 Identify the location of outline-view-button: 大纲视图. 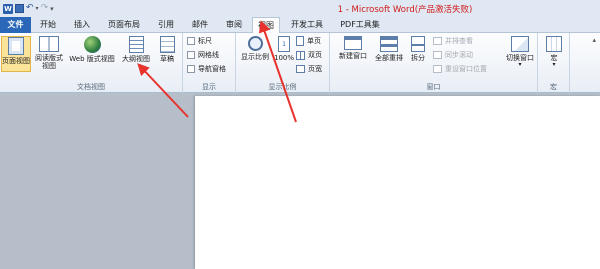
(136, 54).